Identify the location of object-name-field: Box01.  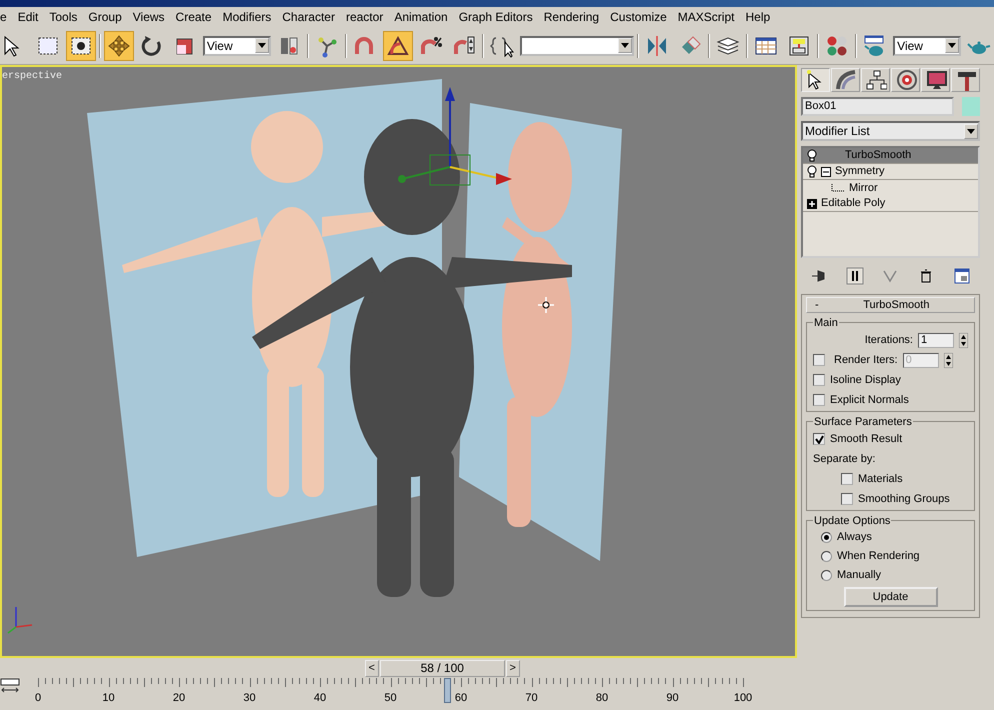
(877, 106).